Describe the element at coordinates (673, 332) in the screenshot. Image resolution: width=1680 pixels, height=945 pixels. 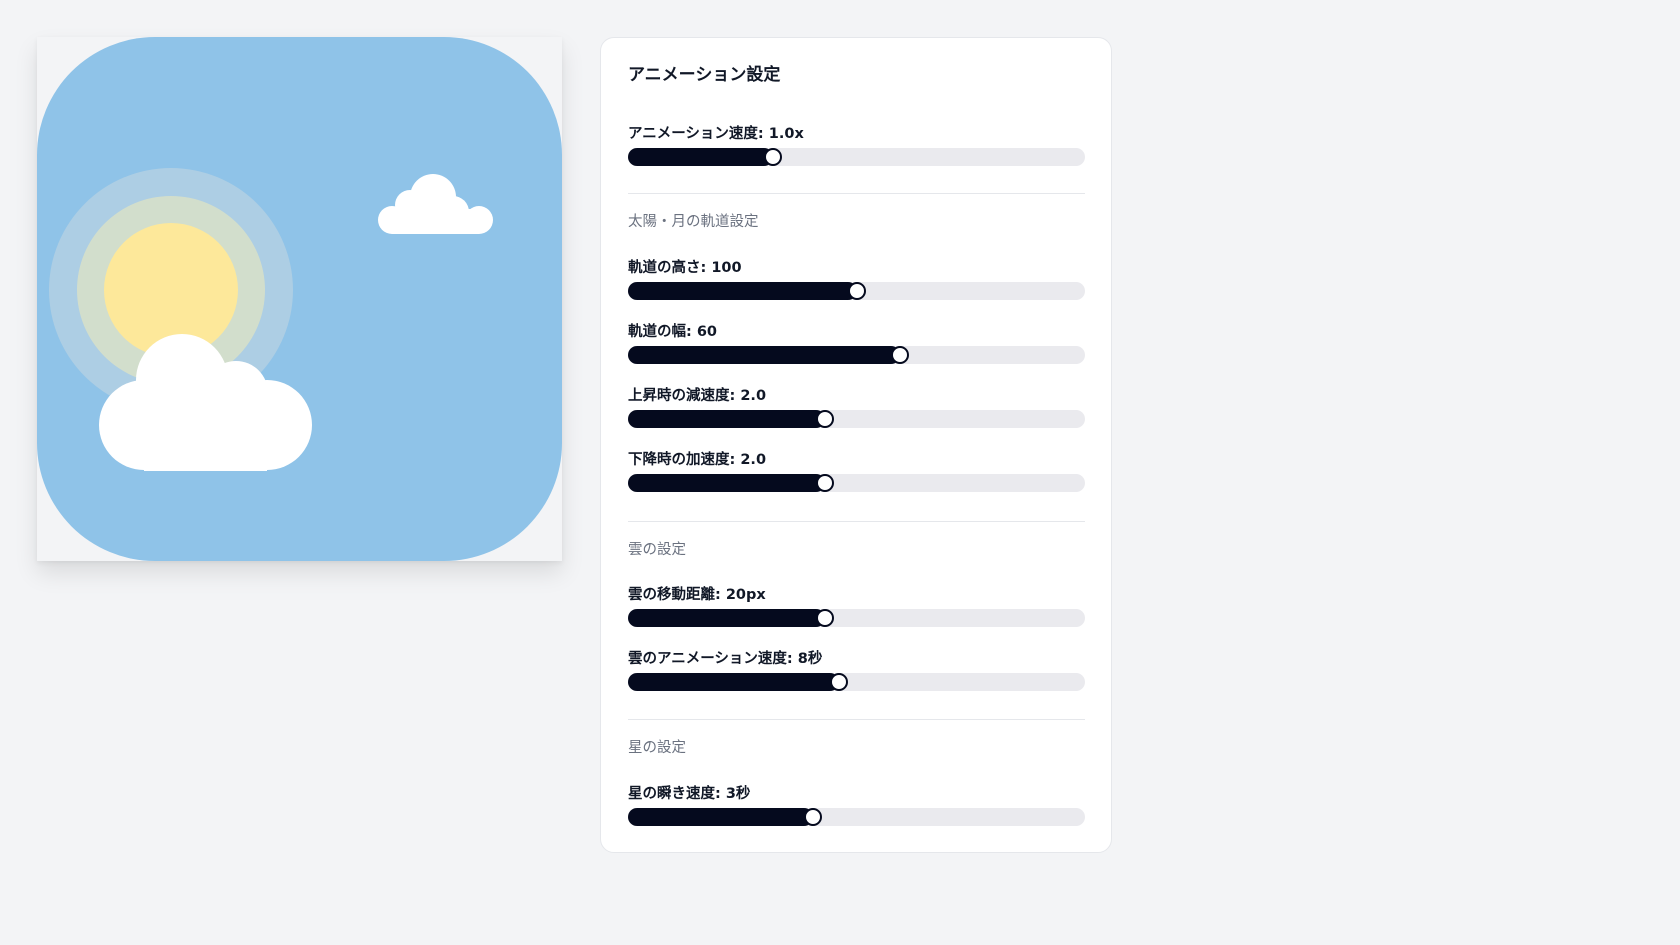
I see `orbit-width-label: 軌道の幅: 60` at that location.